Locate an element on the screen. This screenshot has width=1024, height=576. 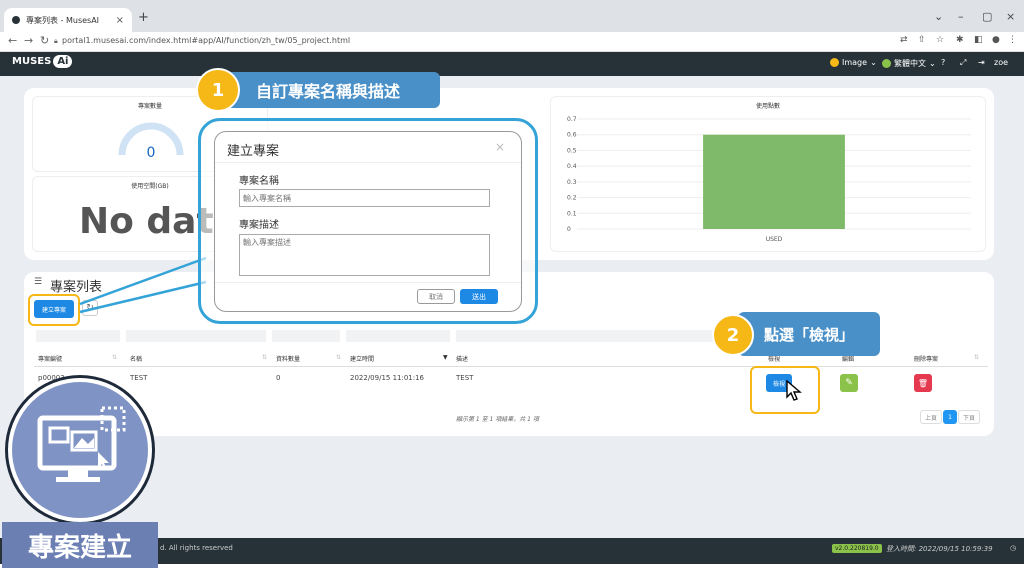
monitor-window-icon is located at coordinates (81, 444).